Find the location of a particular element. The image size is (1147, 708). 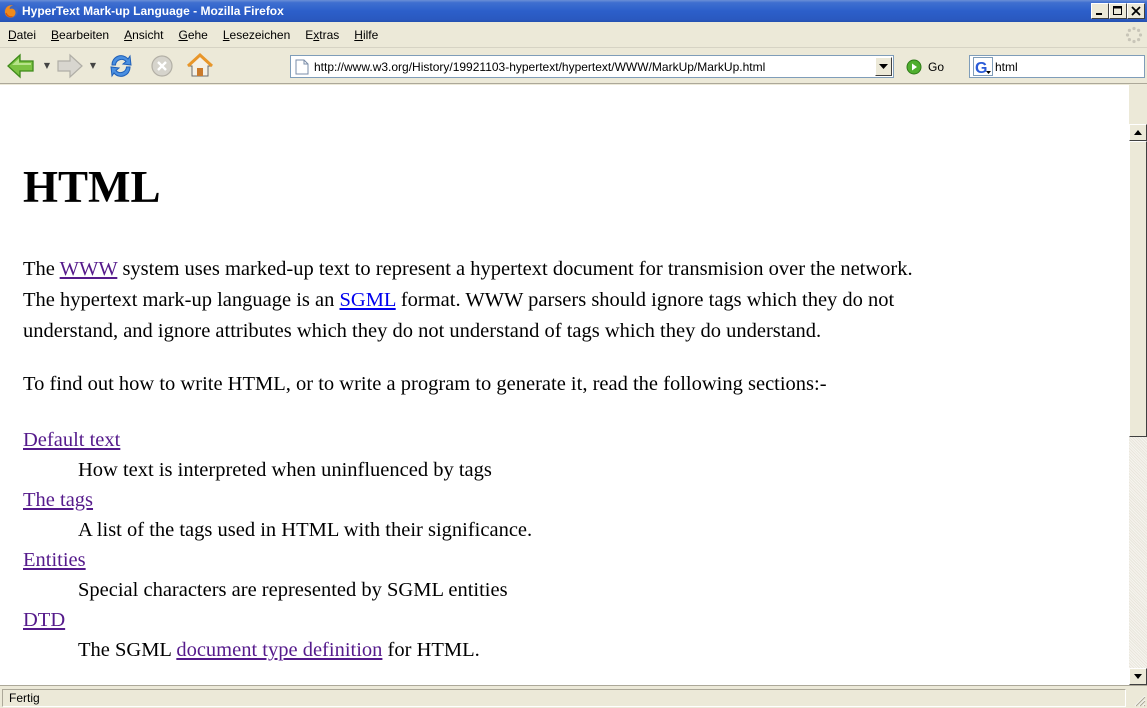

back-button is located at coordinates (21, 66).